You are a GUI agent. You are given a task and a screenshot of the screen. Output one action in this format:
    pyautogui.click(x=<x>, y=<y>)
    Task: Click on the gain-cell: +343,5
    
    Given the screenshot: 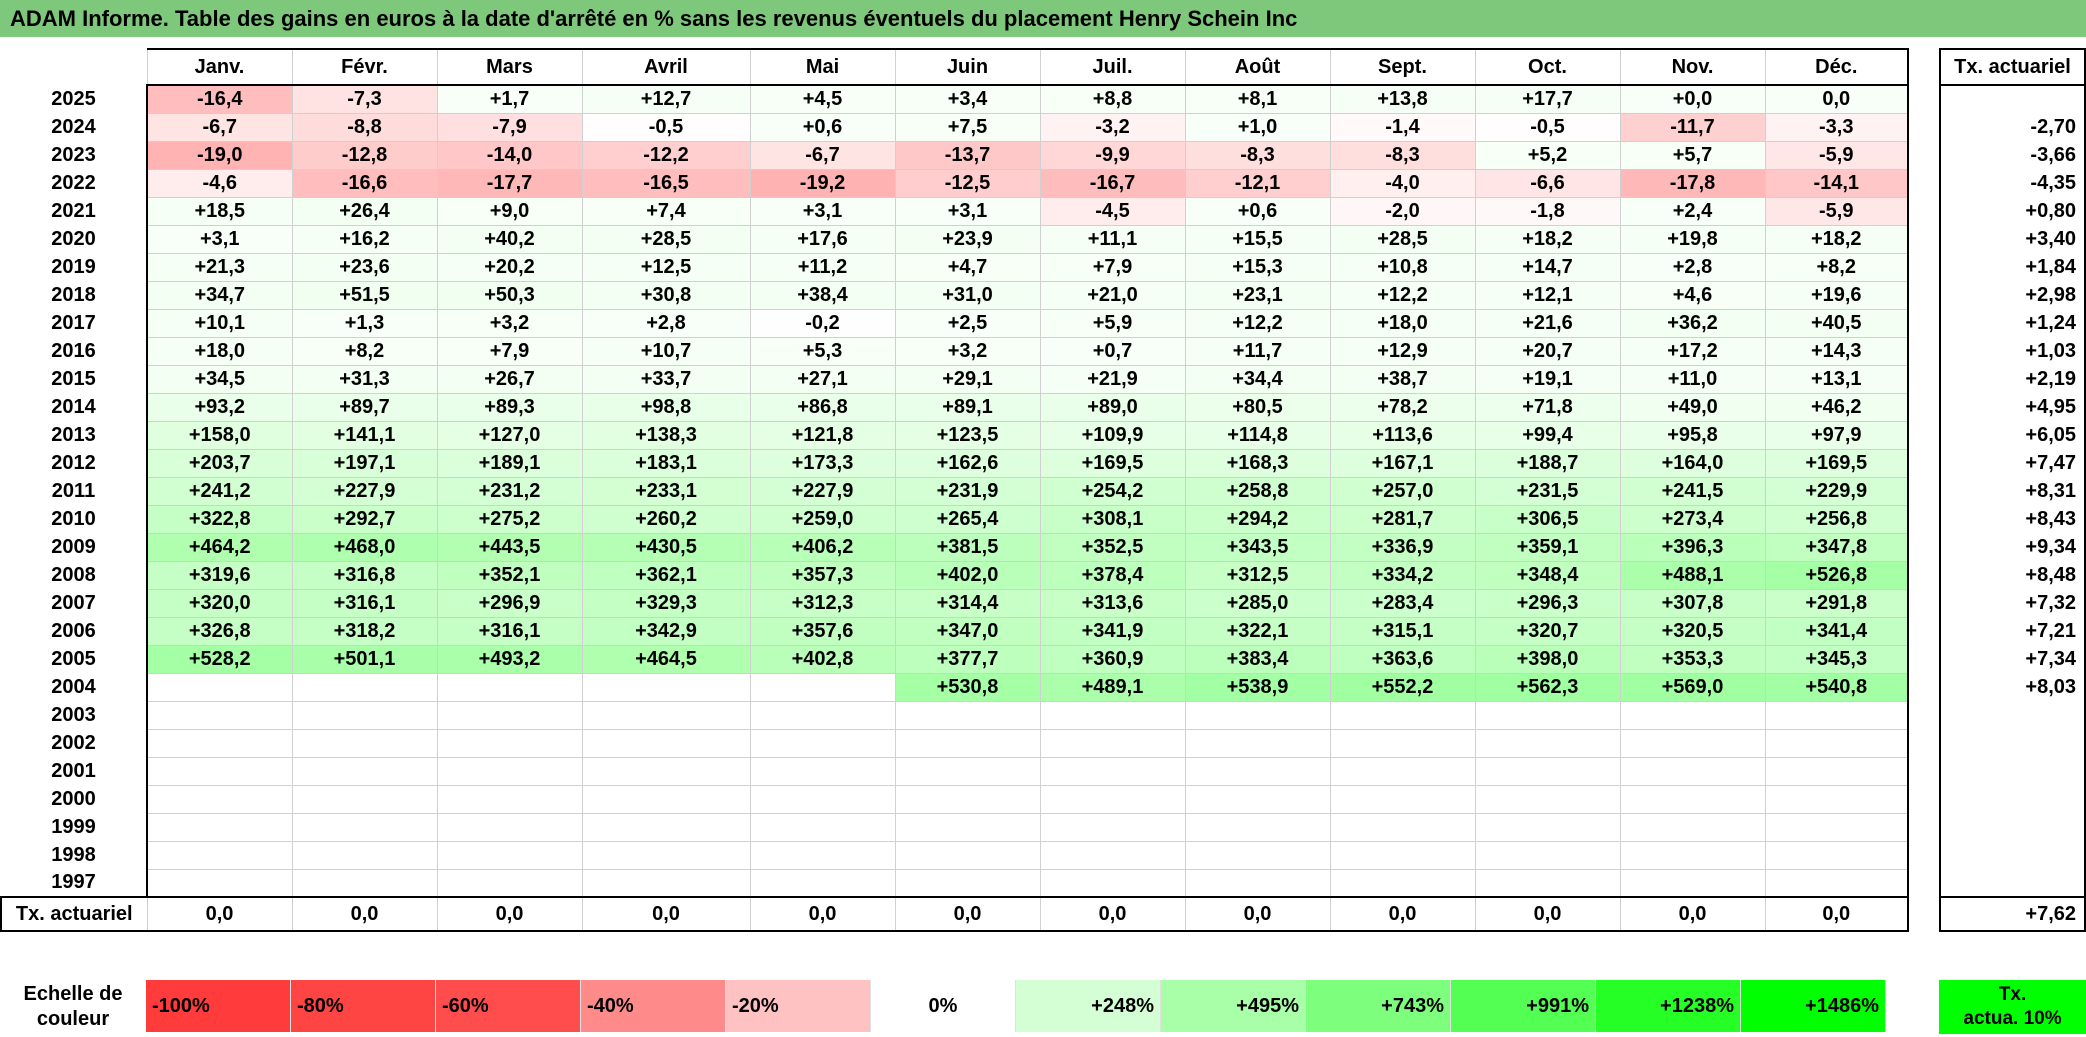 What is the action you would take?
    pyautogui.click(x=1257, y=547)
    